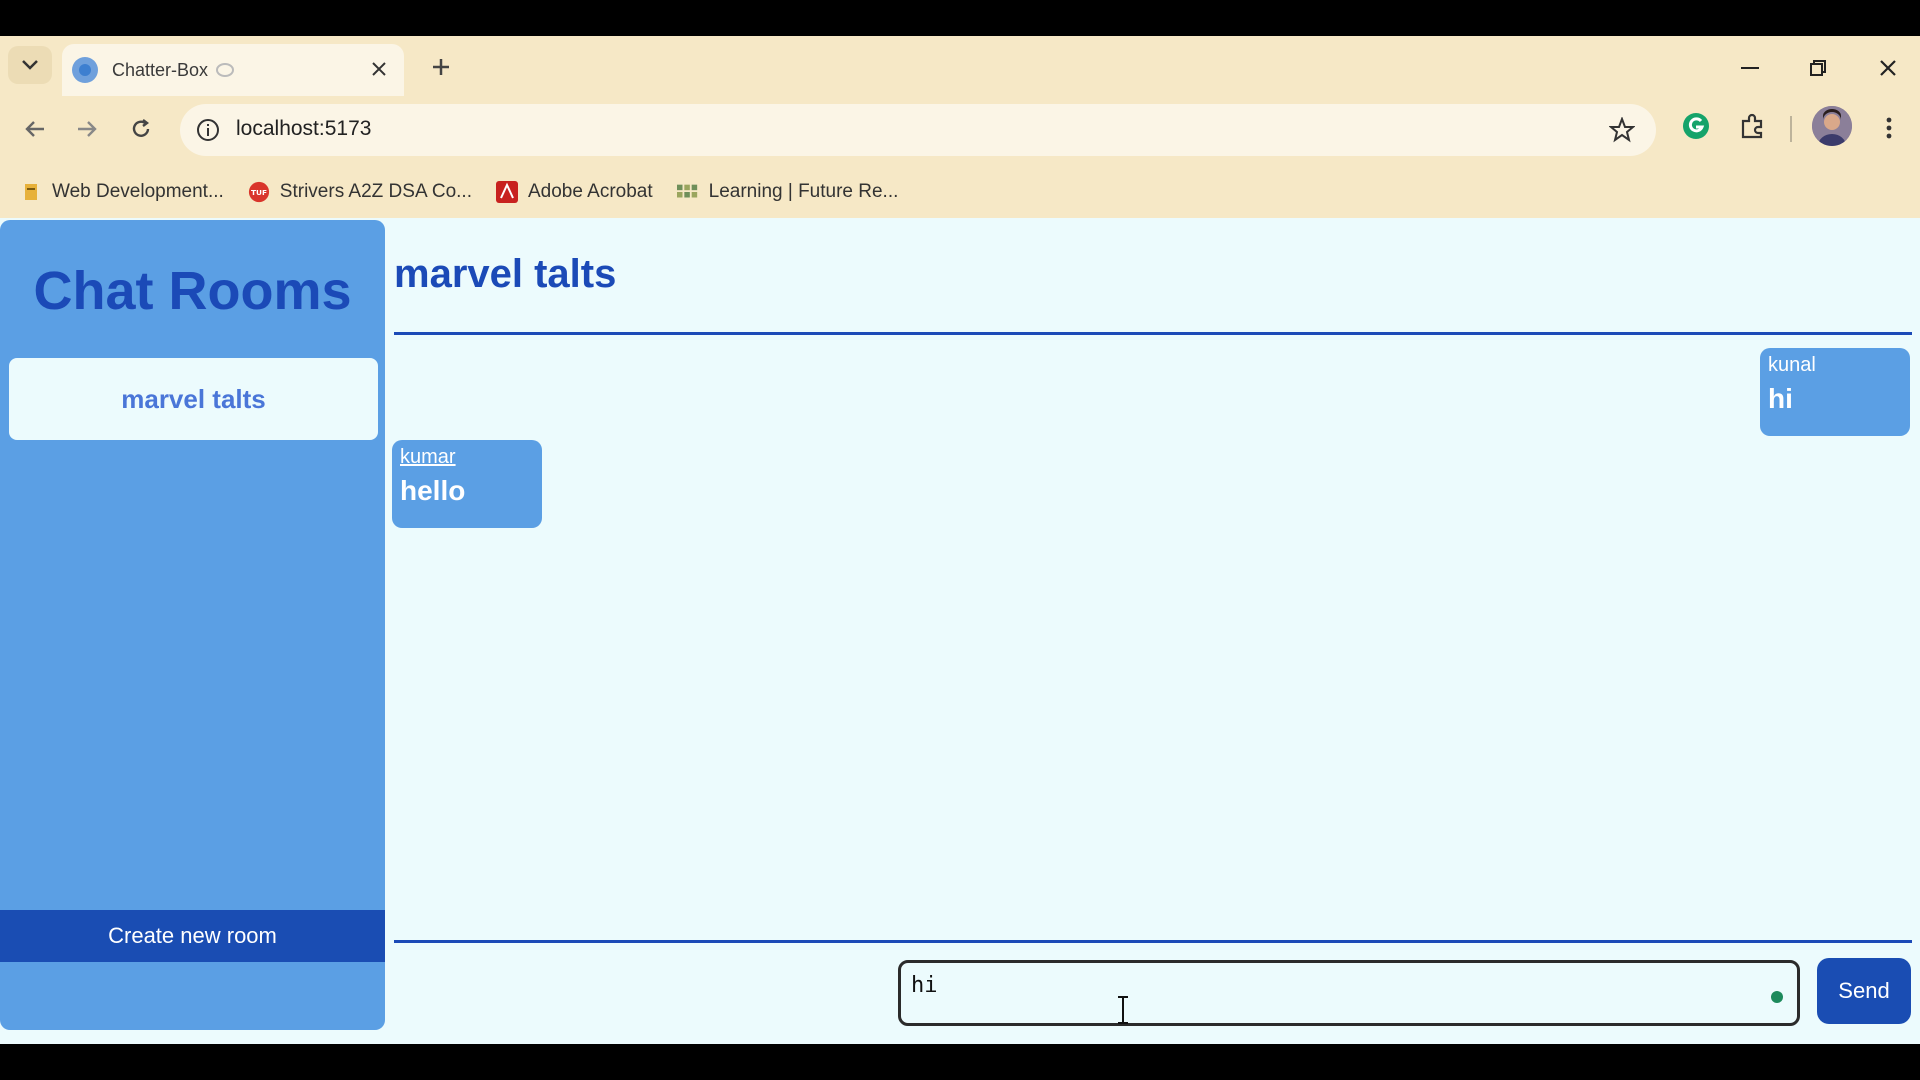  Describe the element at coordinates (433, 490) in the screenshot. I see `message-text: hello` at that location.